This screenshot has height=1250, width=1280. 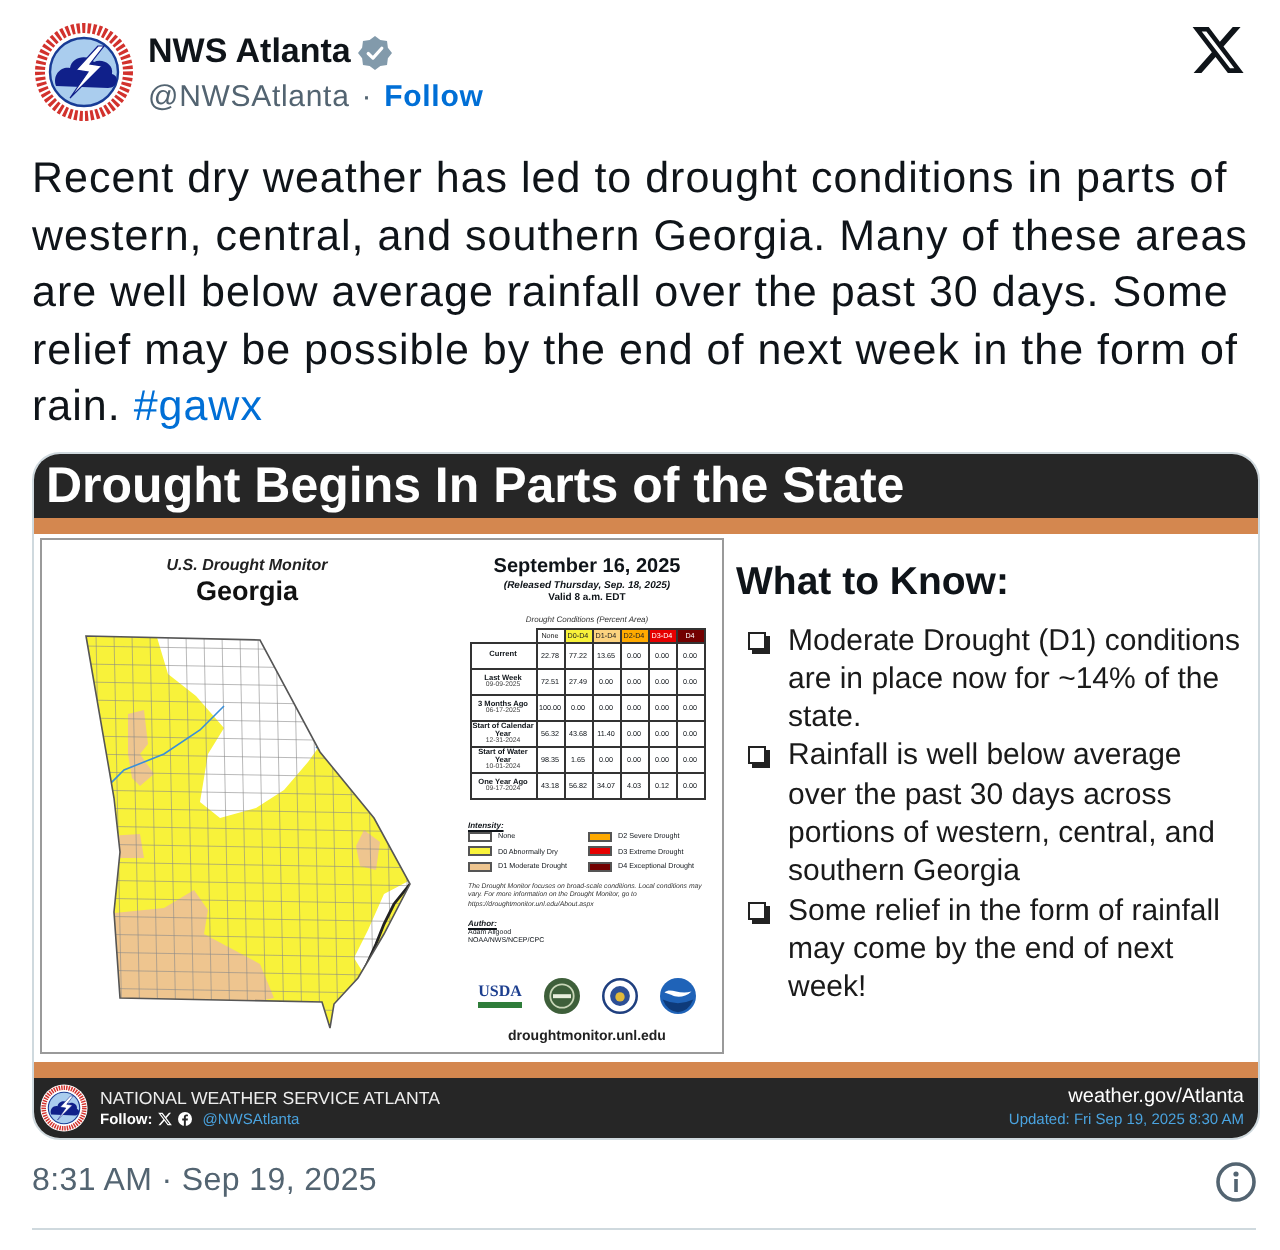 What do you see at coordinates (249, 52) in the screenshot?
I see `author-name: NWS Atlanta` at bounding box center [249, 52].